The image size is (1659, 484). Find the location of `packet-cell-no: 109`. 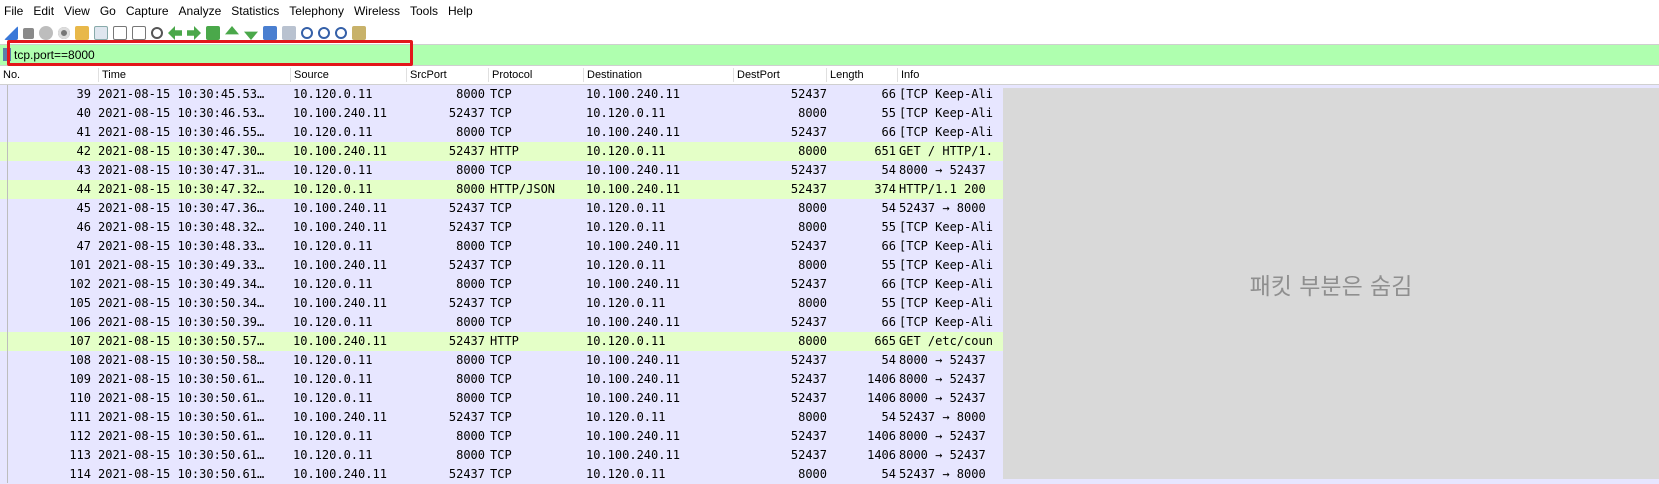

packet-cell-no: 109 is located at coordinates (80, 379).